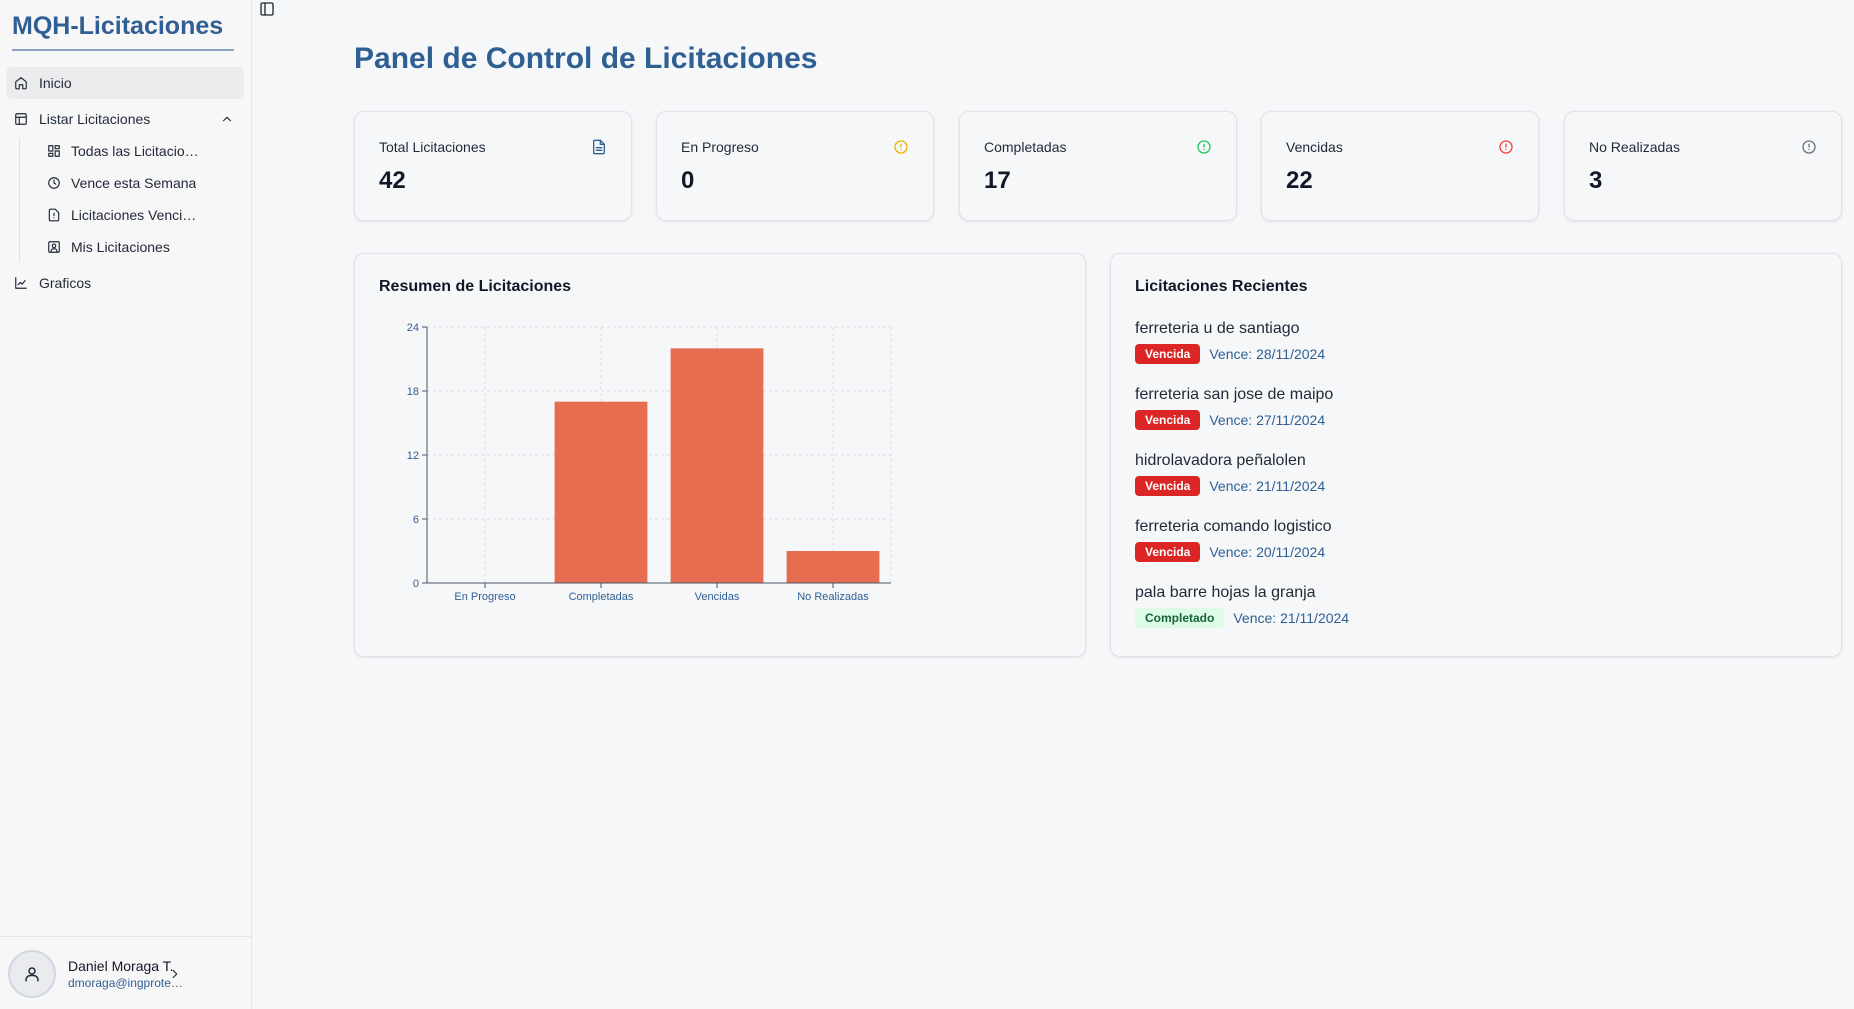 This screenshot has height=1009, width=1854. Describe the element at coordinates (117, 26) in the screenshot. I see `brand-title: MQH-Licitaciones` at that location.